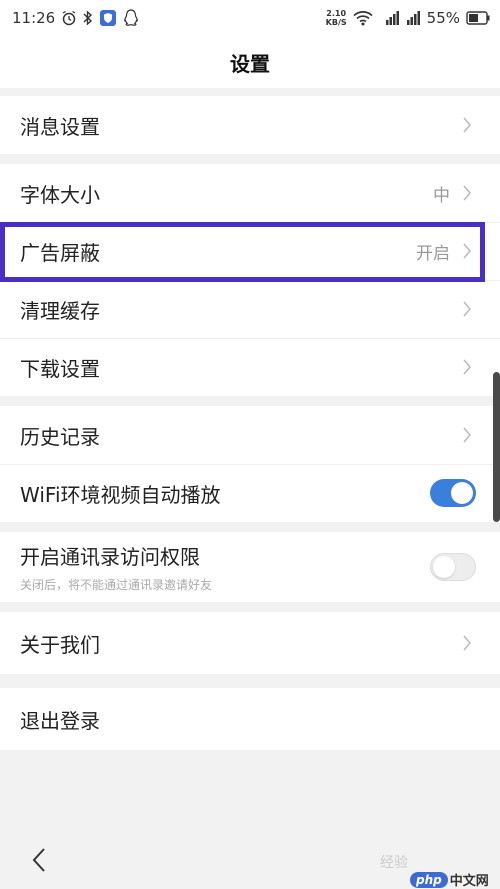 The height and width of the screenshot is (889, 500). I want to click on group-about: 关于我们, so click(250, 643).